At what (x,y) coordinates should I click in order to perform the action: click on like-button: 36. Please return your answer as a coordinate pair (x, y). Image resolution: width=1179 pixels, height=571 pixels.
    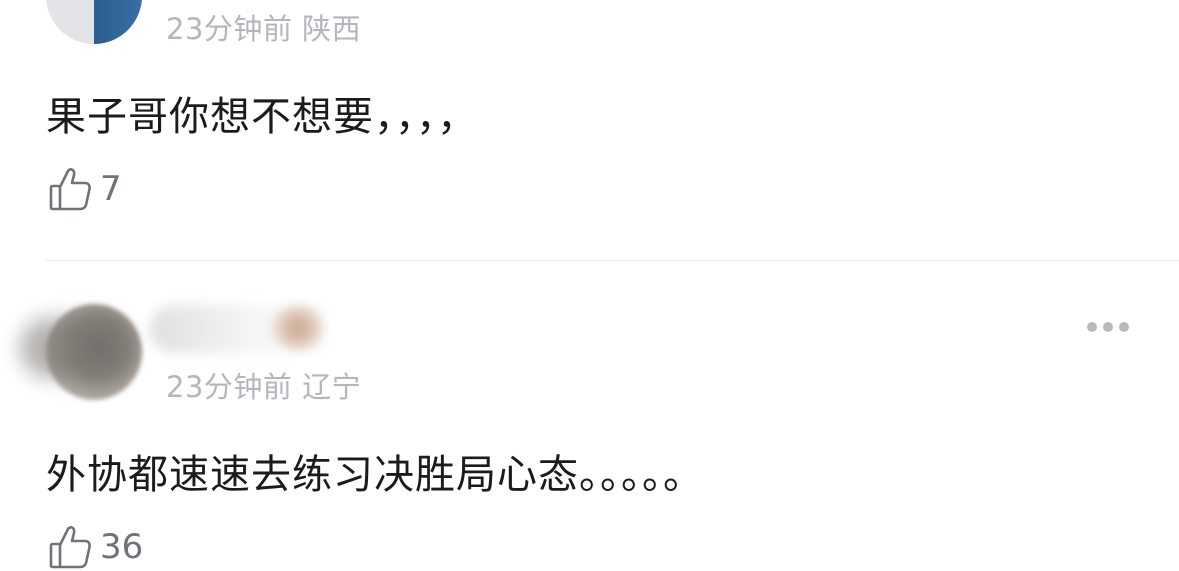
    Looking at the image, I should click on (95, 547).